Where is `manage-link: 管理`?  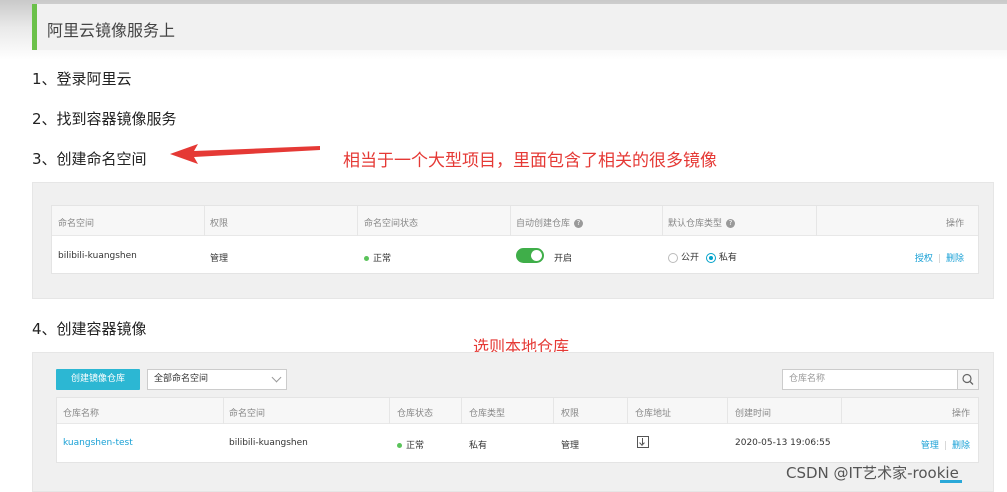
manage-link: 管理 is located at coordinates (930, 446).